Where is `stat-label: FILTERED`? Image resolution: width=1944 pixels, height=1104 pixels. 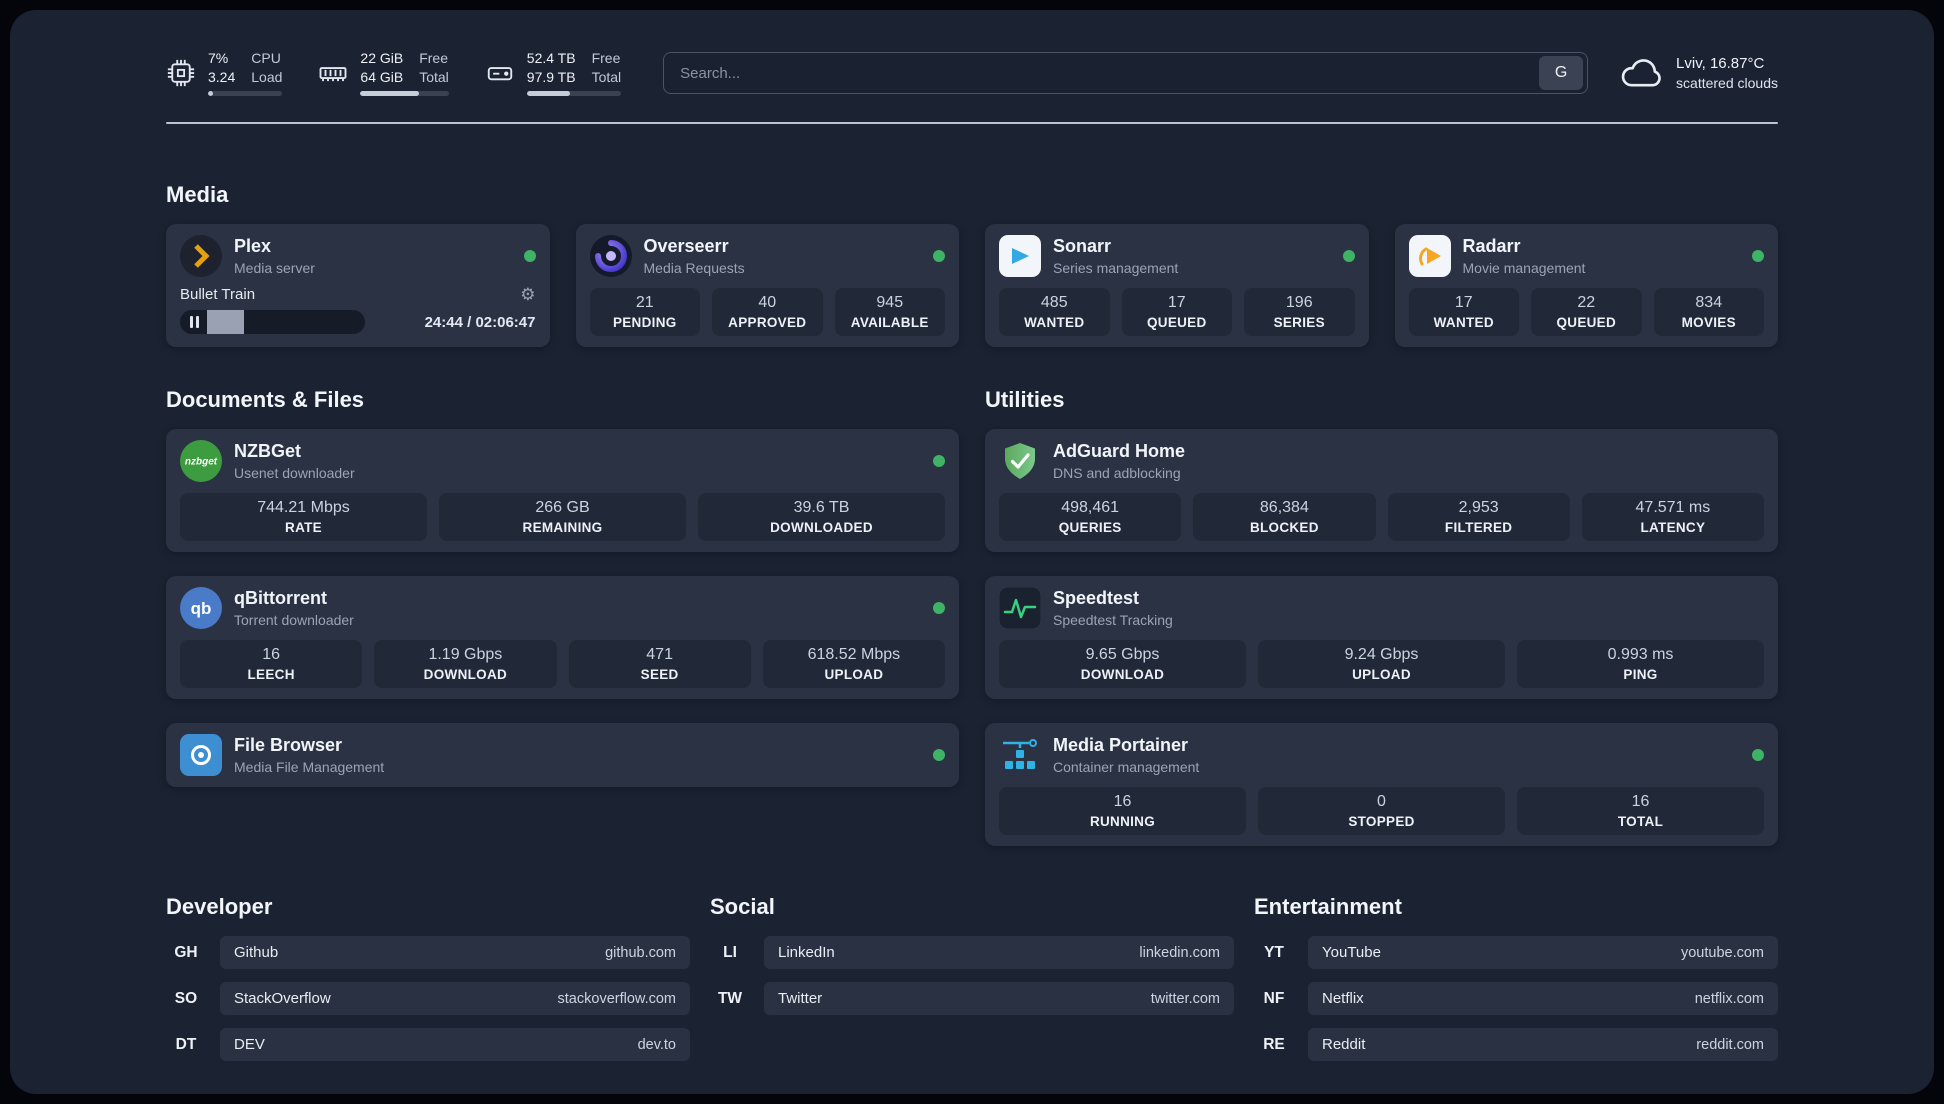 stat-label: FILTERED is located at coordinates (1478, 527).